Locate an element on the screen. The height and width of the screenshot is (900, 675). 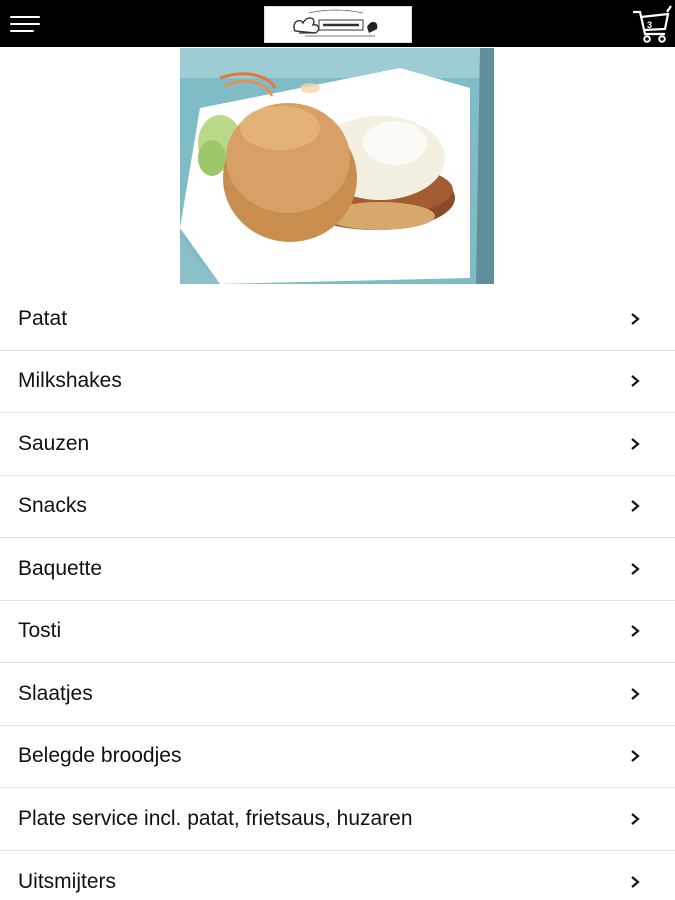
category-label: Uitsmijters is located at coordinates (67, 881).